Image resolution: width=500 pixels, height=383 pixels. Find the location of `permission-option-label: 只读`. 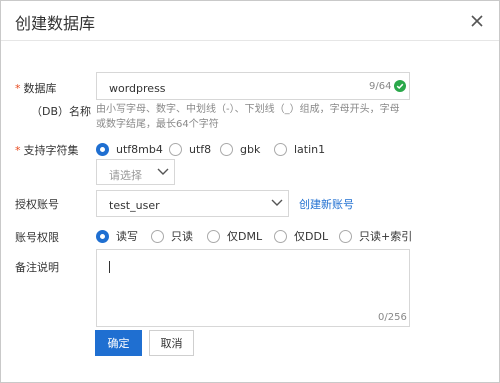

permission-option-label: 只读 is located at coordinates (182, 236).